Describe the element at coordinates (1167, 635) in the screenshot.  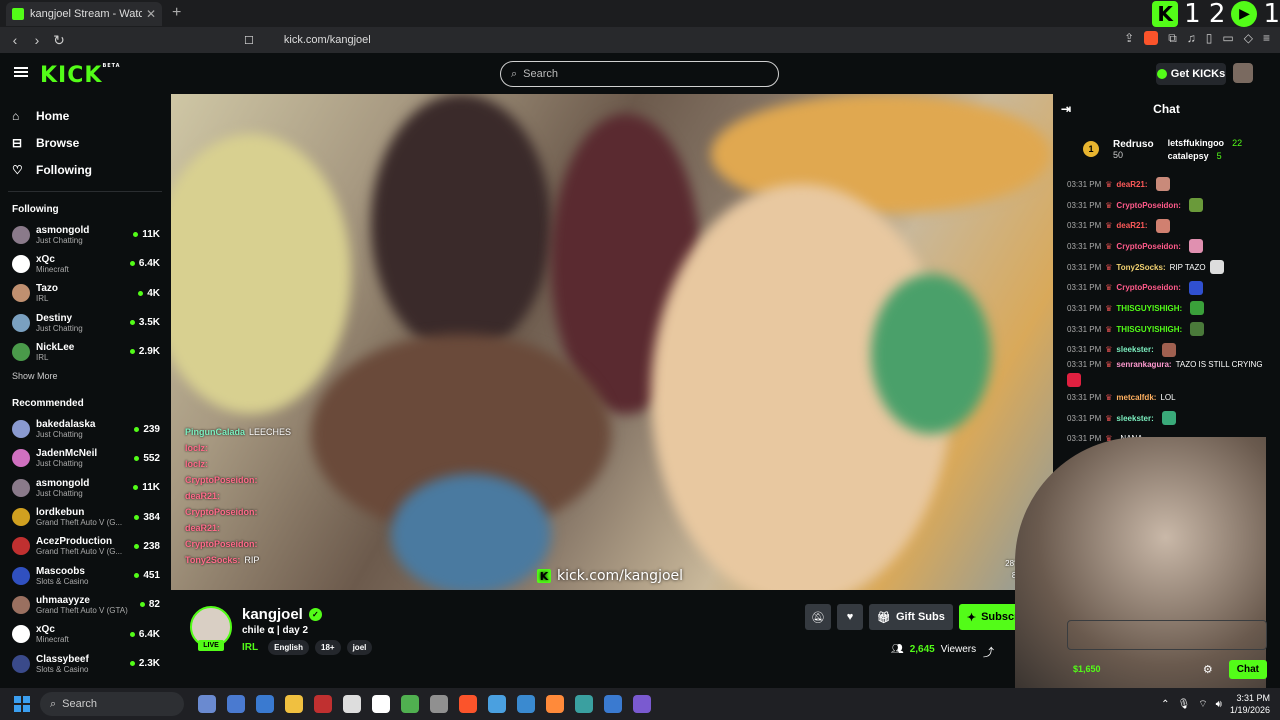
I see `chat-input` at that location.